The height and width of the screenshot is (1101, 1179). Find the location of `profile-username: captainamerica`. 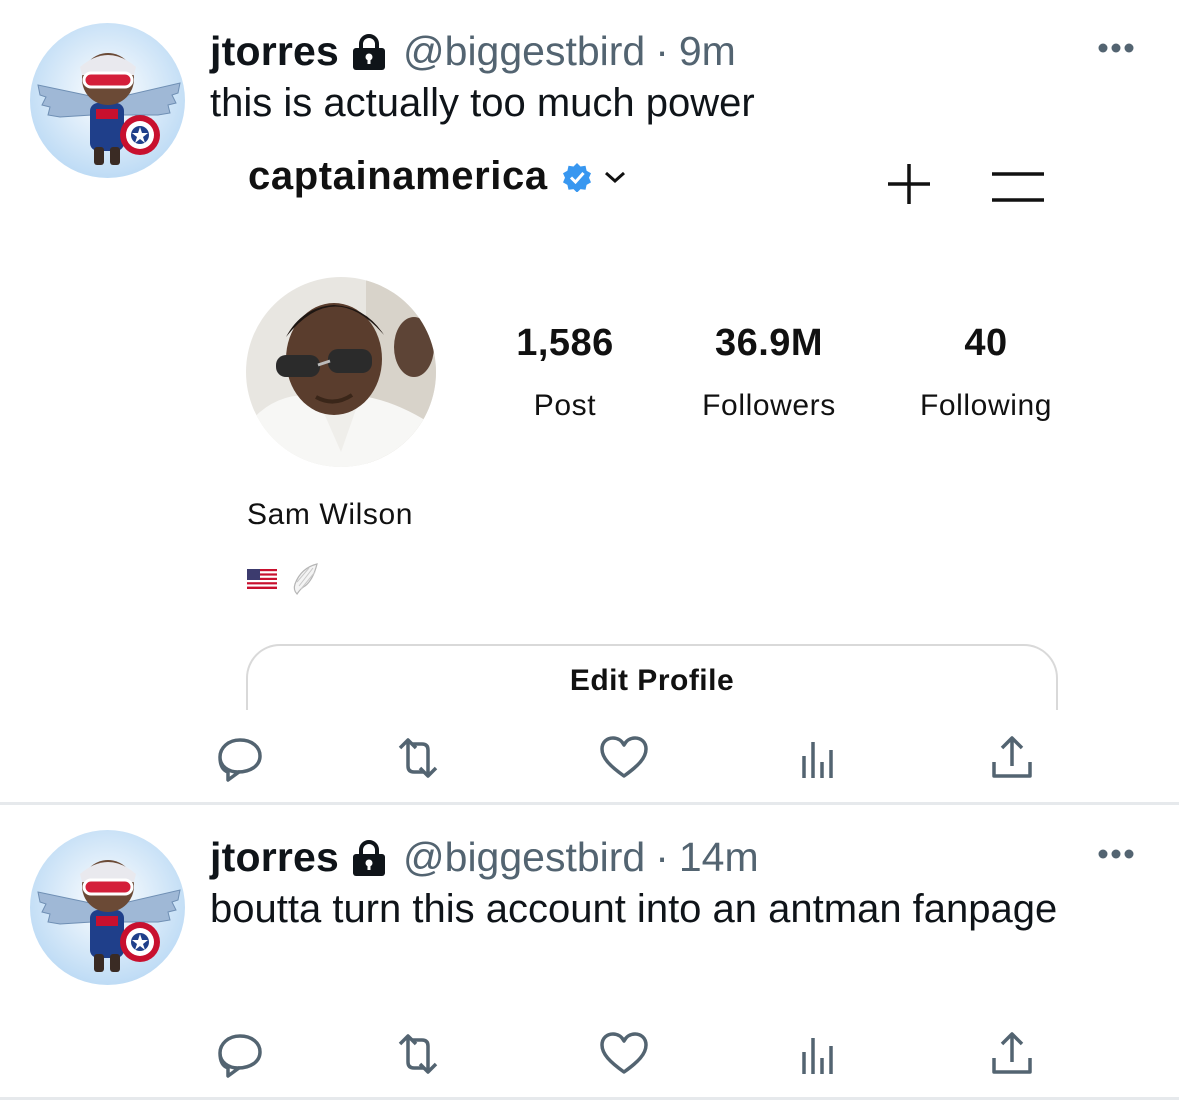

profile-username: captainamerica is located at coordinates (398, 176).